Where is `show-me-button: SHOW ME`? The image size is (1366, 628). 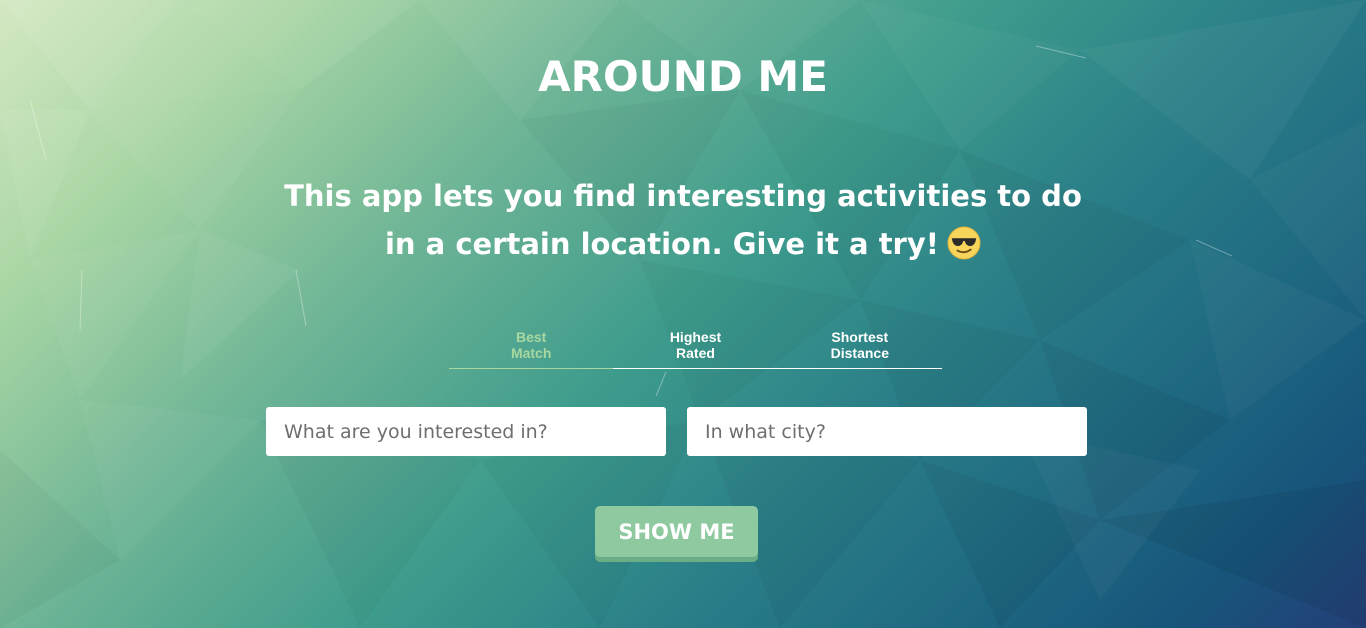 show-me-button: SHOW ME is located at coordinates (676, 531).